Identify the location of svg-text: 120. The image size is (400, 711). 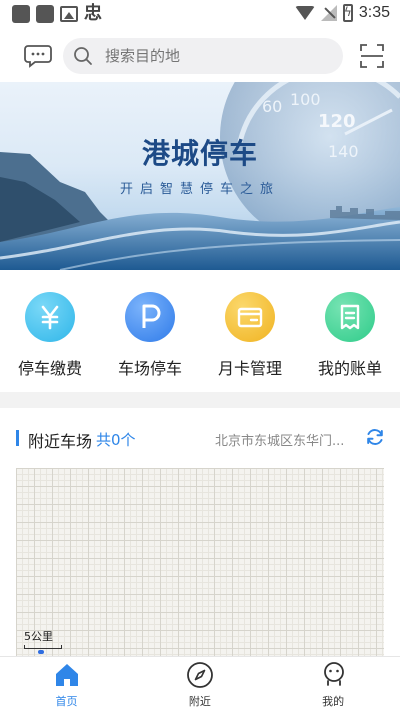
(337, 121).